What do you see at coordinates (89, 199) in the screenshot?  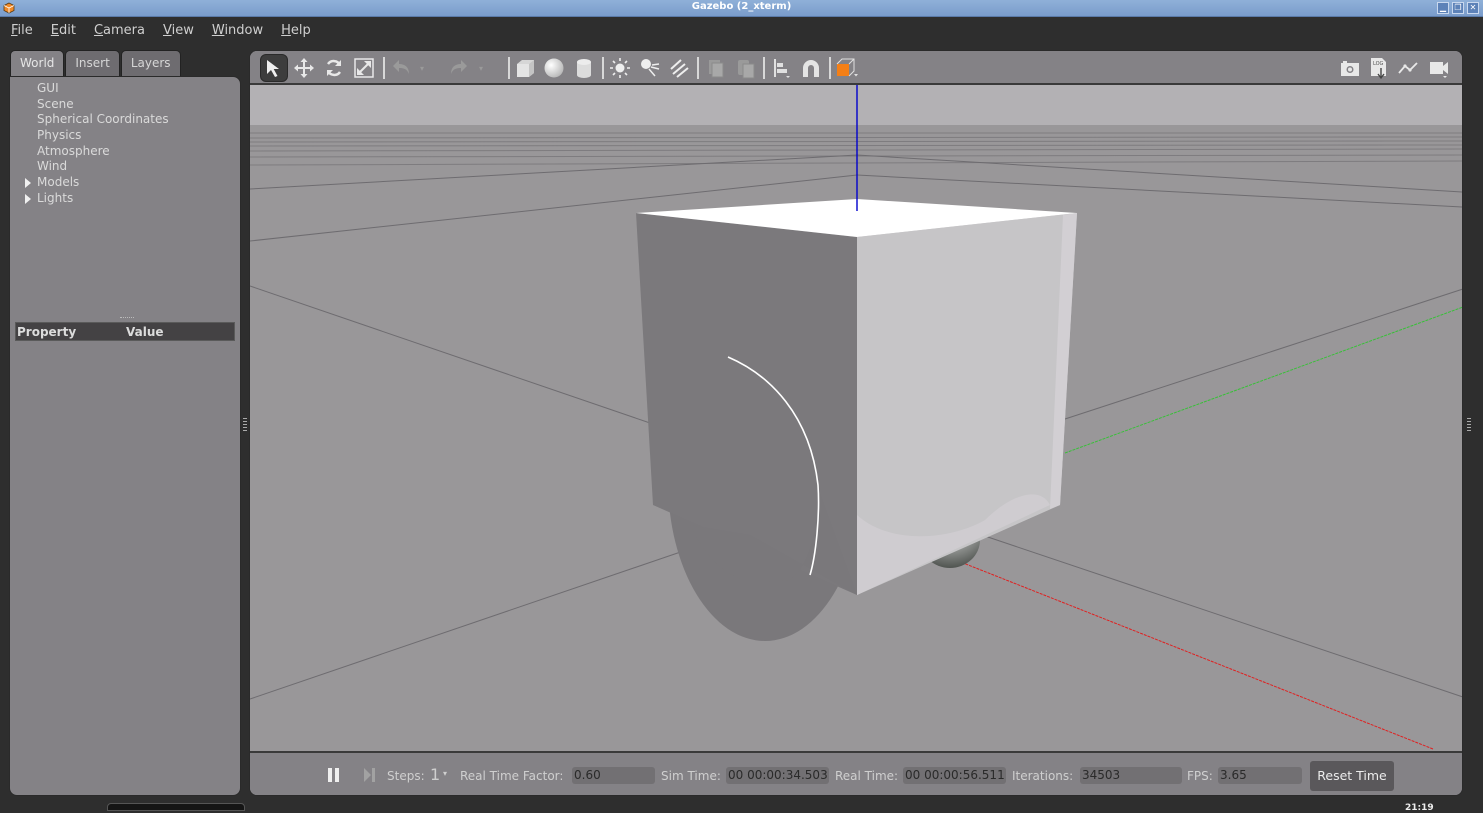 I see `tree-item-lights: Lights` at bounding box center [89, 199].